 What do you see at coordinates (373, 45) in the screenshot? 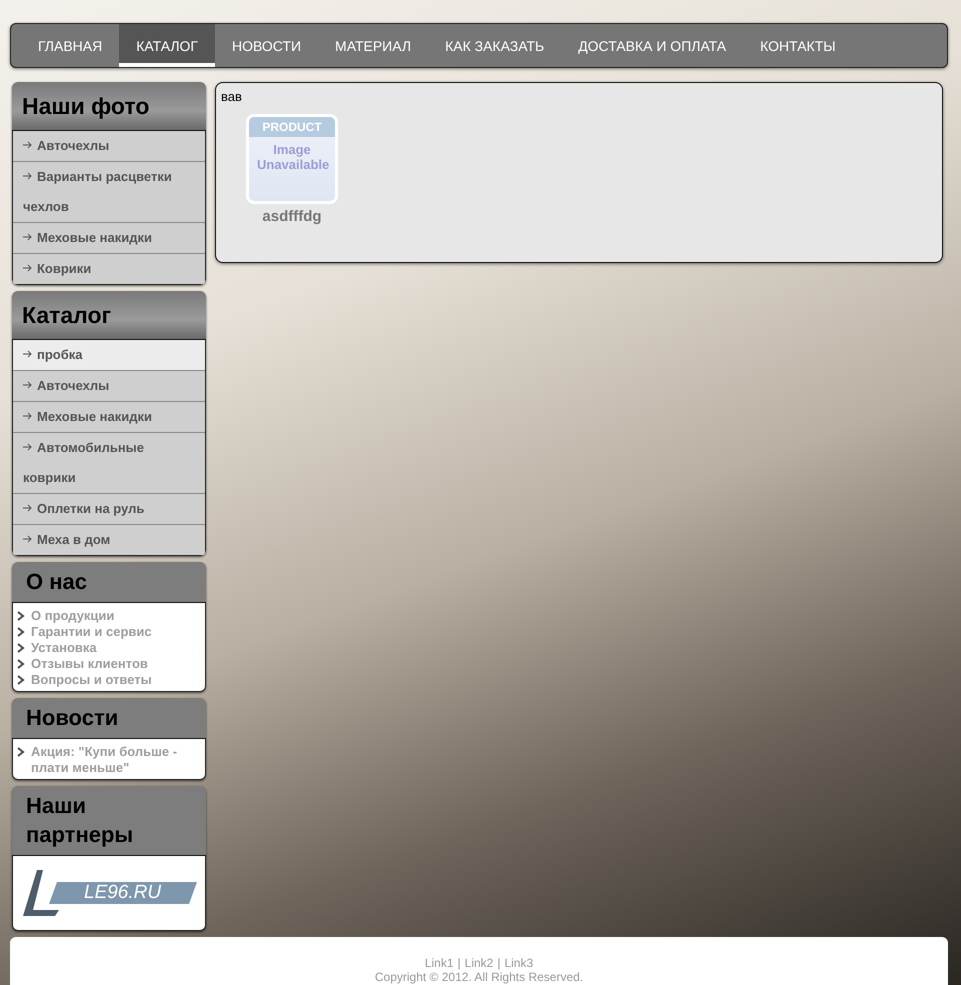
I see `nav-tab: МАТЕРИАЛ` at bounding box center [373, 45].